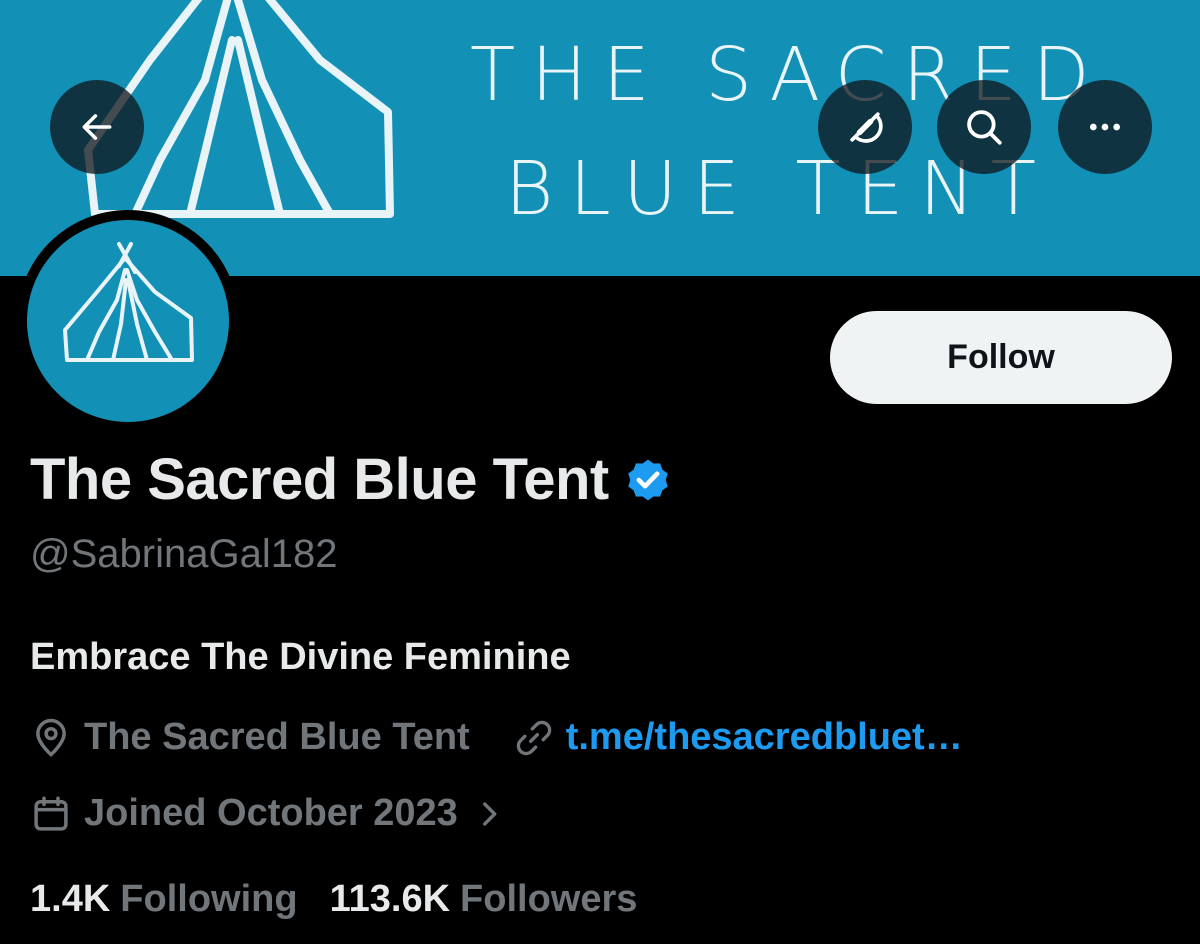 This screenshot has width=1200, height=944. I want to click on location-item: The Sacred Blue Tent, so click(250, 737).